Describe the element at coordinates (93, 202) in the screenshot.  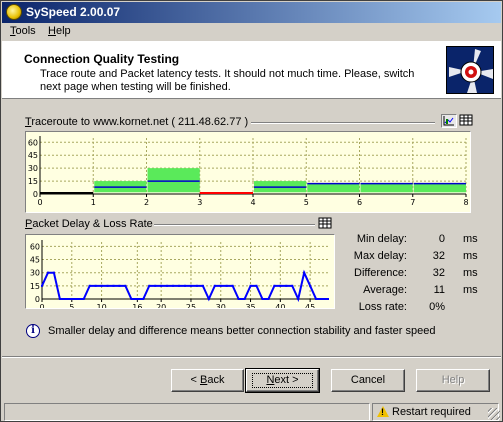
I see `x-tick-label: 1` at that location.